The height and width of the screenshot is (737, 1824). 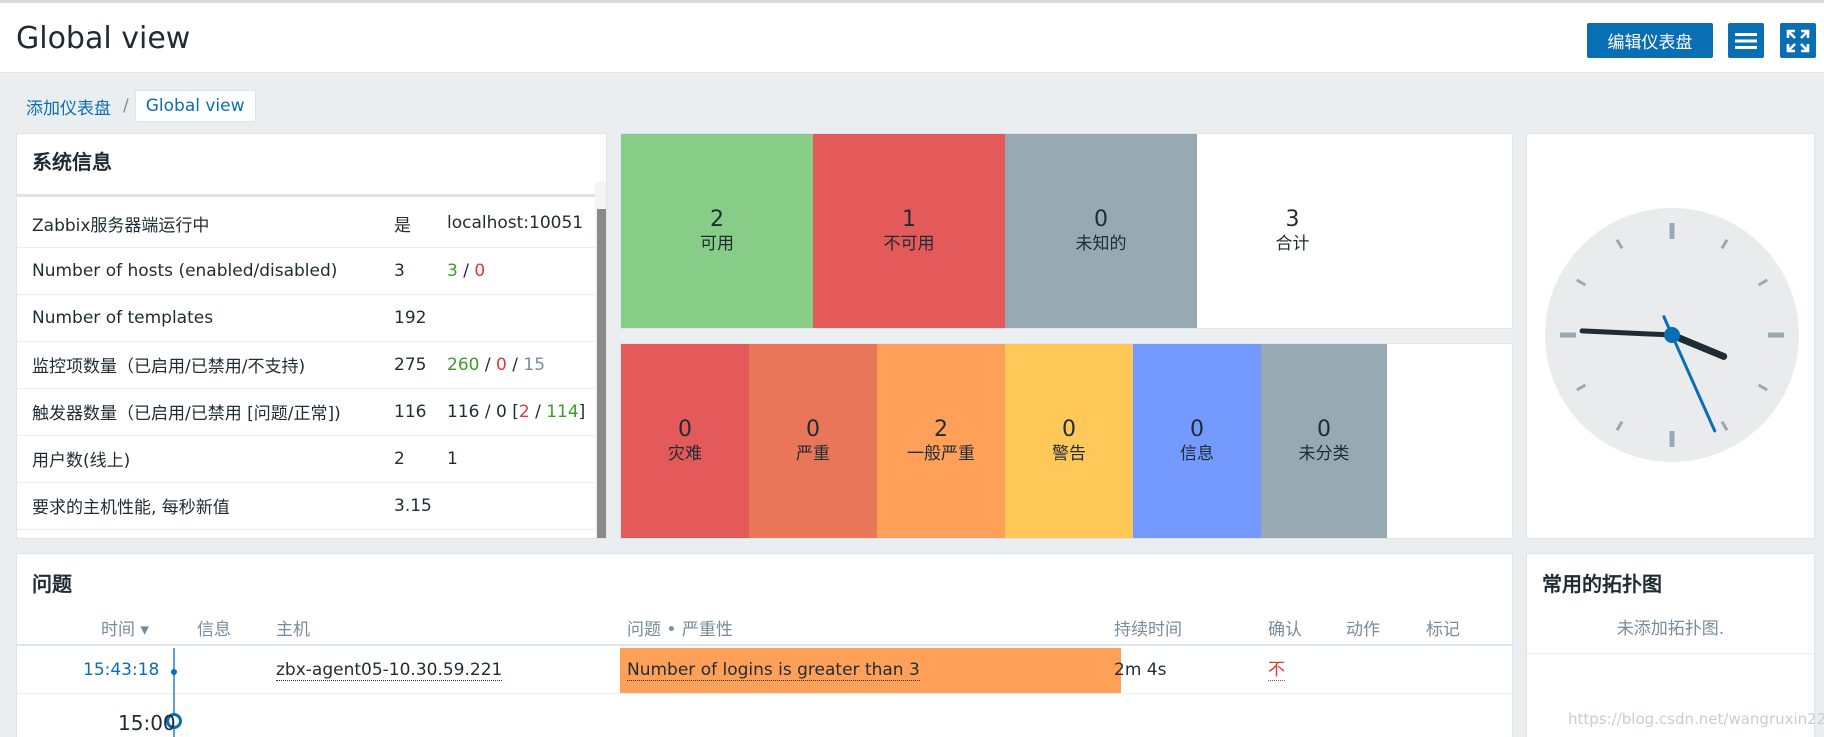 I want to click on param-cell: Zabbix服务器端运行中, so click(x=205, y=224).